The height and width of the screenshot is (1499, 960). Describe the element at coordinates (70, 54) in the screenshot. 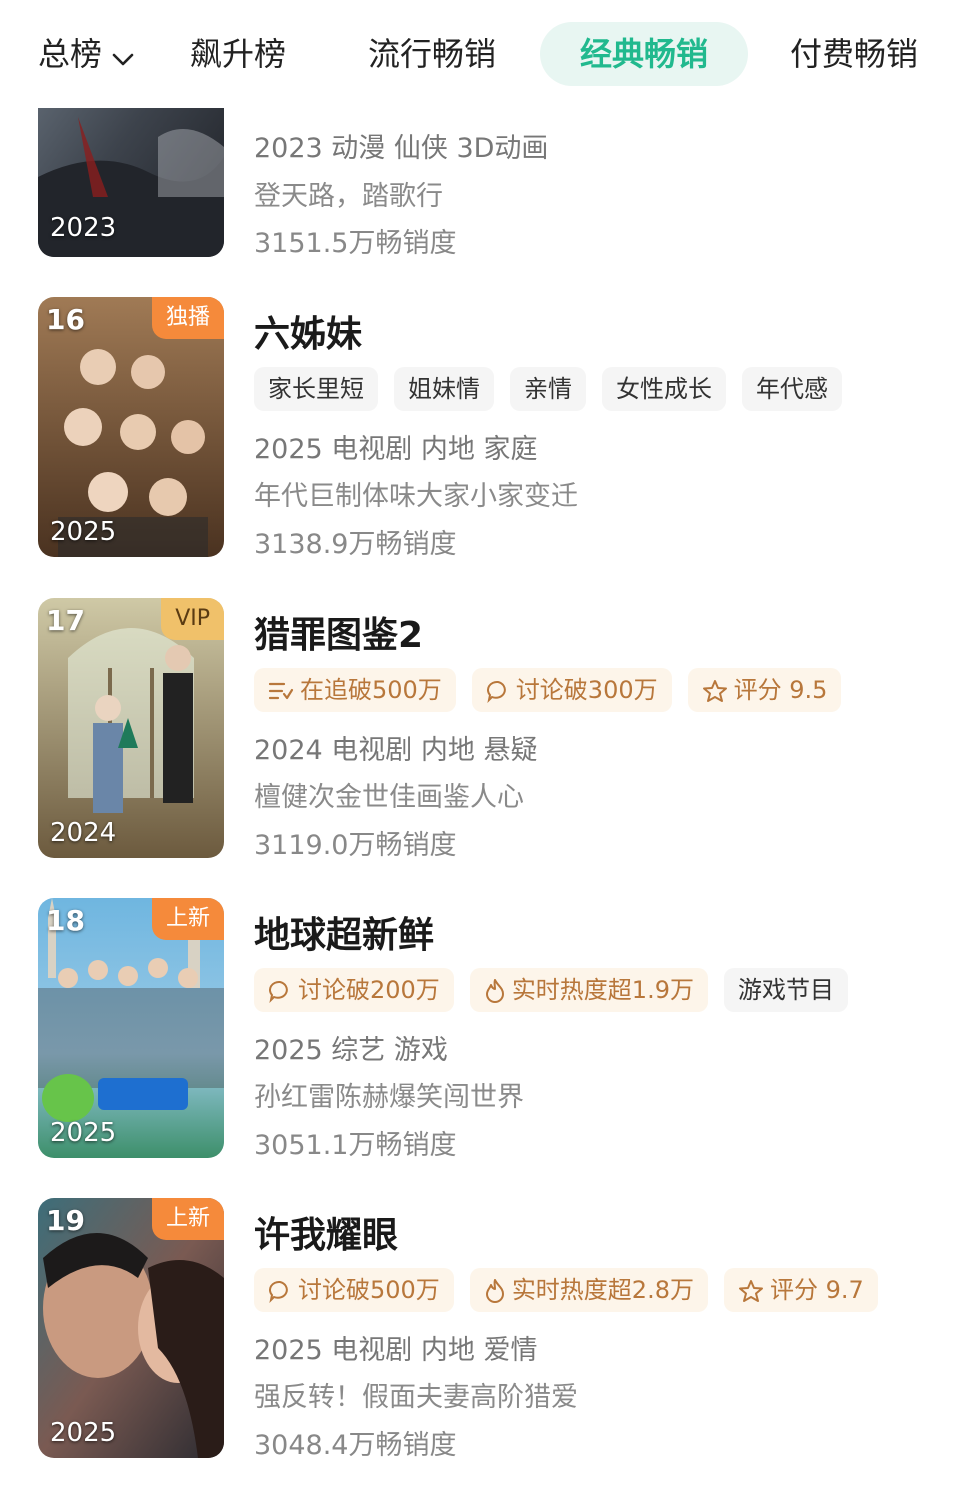

I see `tab-overall-label: 总榜` at that location.